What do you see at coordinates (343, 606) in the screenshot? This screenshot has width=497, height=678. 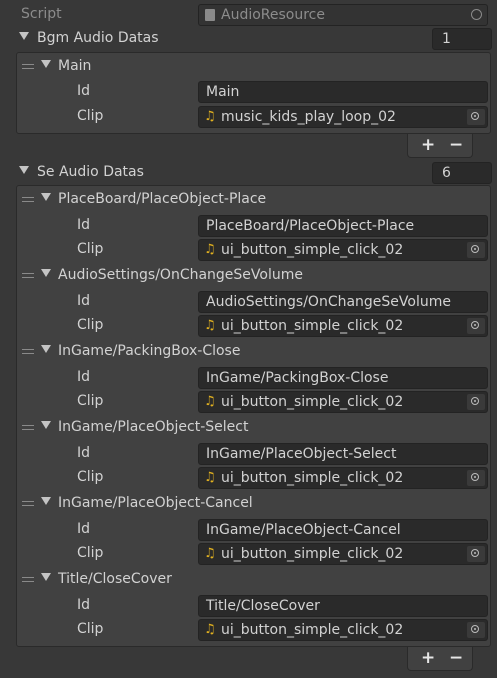 I see `id-field: Title/CloseCover` at bounding box center [343, 606].